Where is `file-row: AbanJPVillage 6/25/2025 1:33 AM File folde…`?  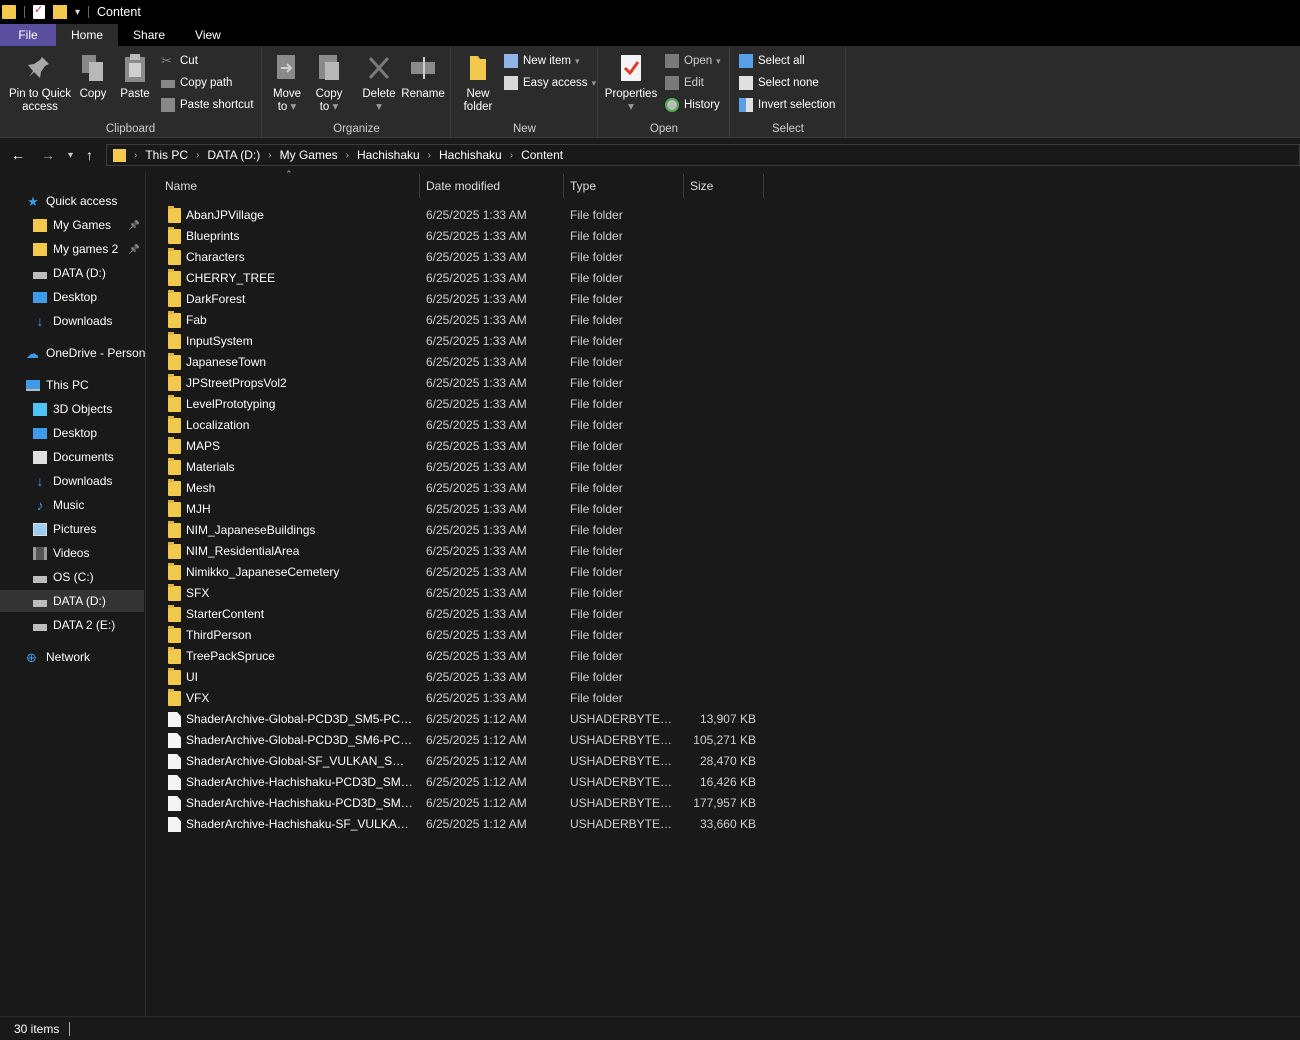
file-row: AbanJPVillage 6/25/2025 1:33 AM File folde… is located at coordinates (465, 215).